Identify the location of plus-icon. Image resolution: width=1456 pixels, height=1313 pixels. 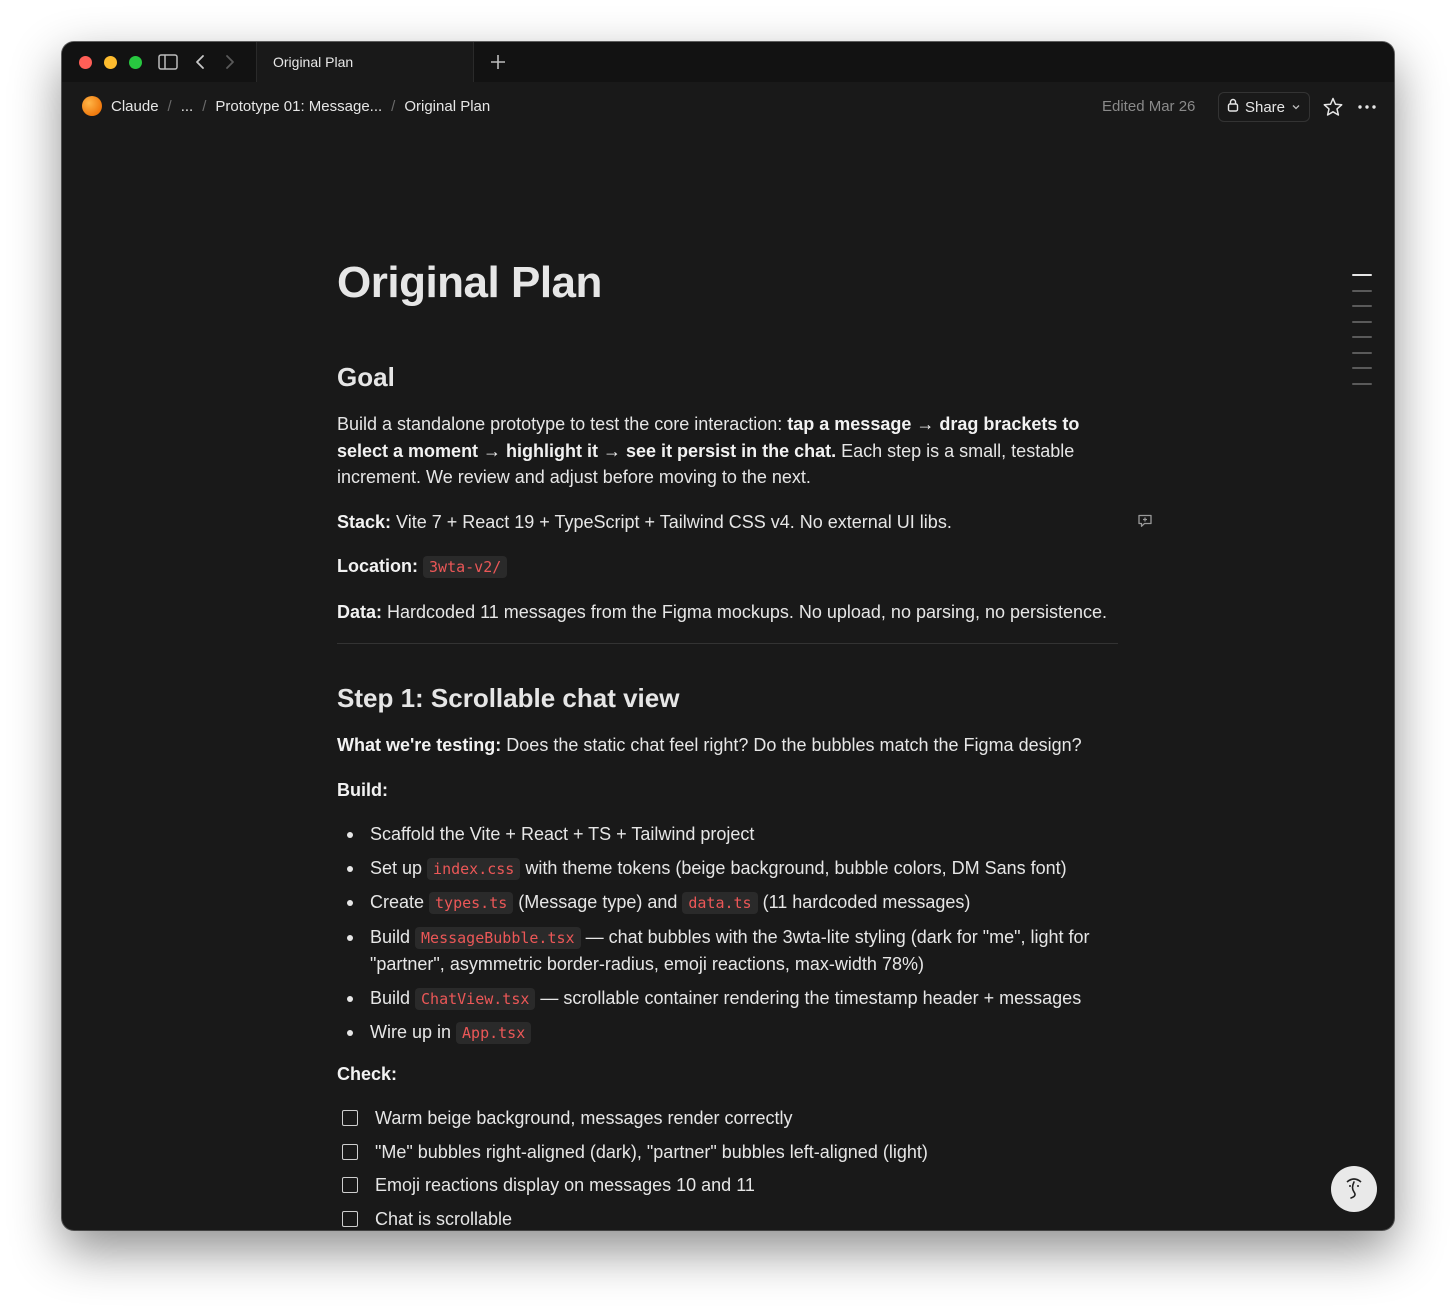
(498, 62).